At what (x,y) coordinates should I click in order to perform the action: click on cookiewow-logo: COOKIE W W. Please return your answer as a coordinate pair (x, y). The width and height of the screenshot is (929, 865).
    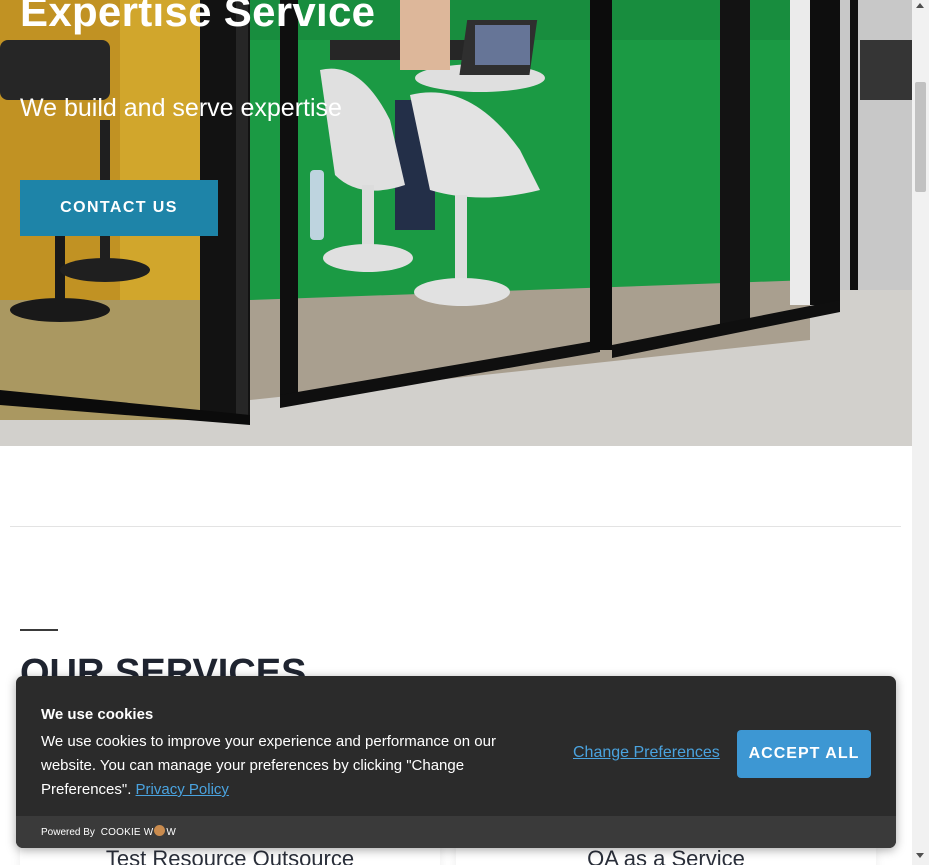
    Looking at the image, I should click on (138, 831).